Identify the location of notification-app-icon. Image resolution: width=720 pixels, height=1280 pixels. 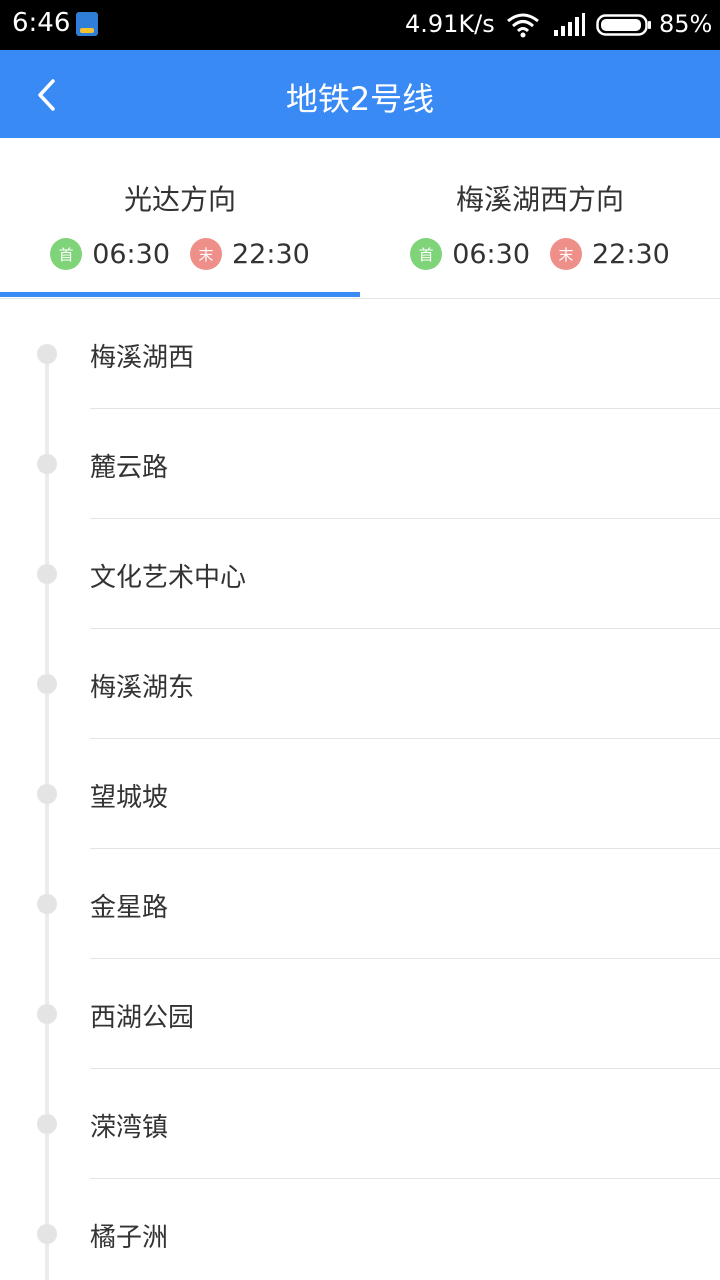
(87, 24).